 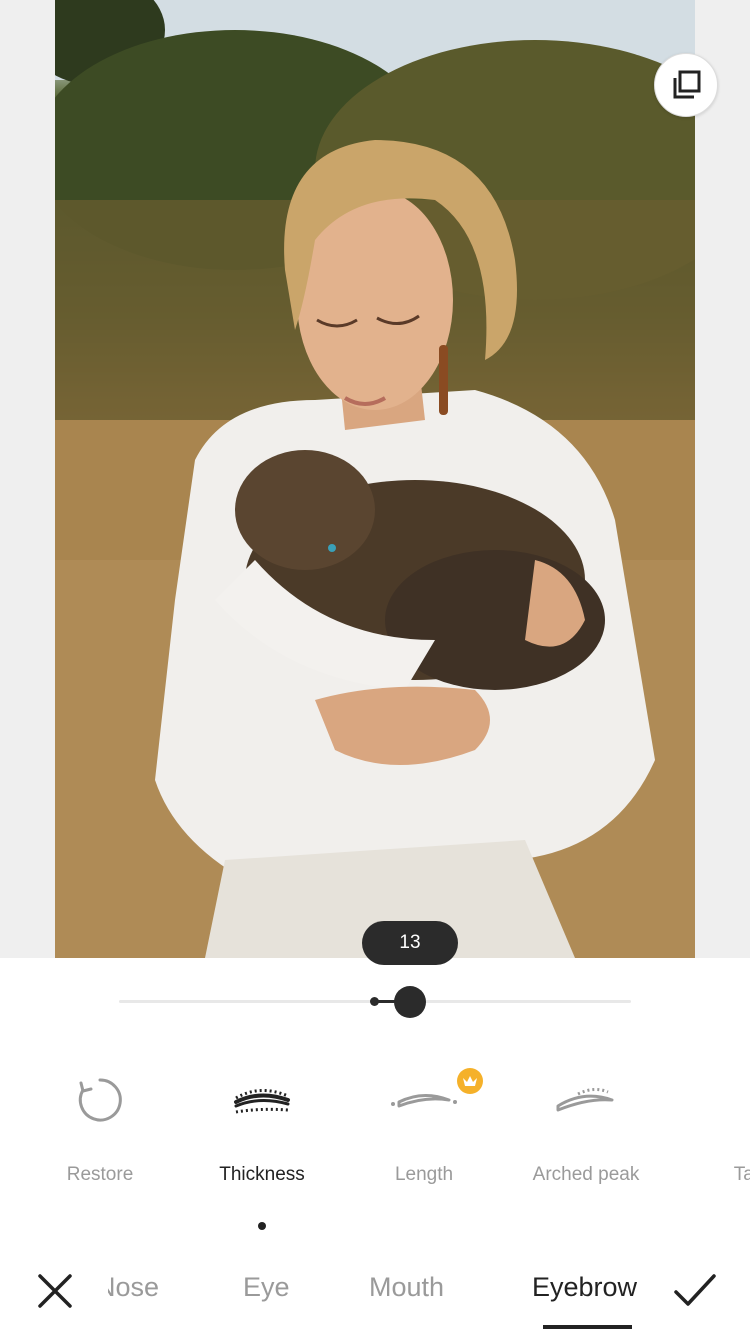 What do you see at coordinates (410, 943) in the screenshot?
I see `intensity-value-badge: 13` at bounding box center [410, 943].